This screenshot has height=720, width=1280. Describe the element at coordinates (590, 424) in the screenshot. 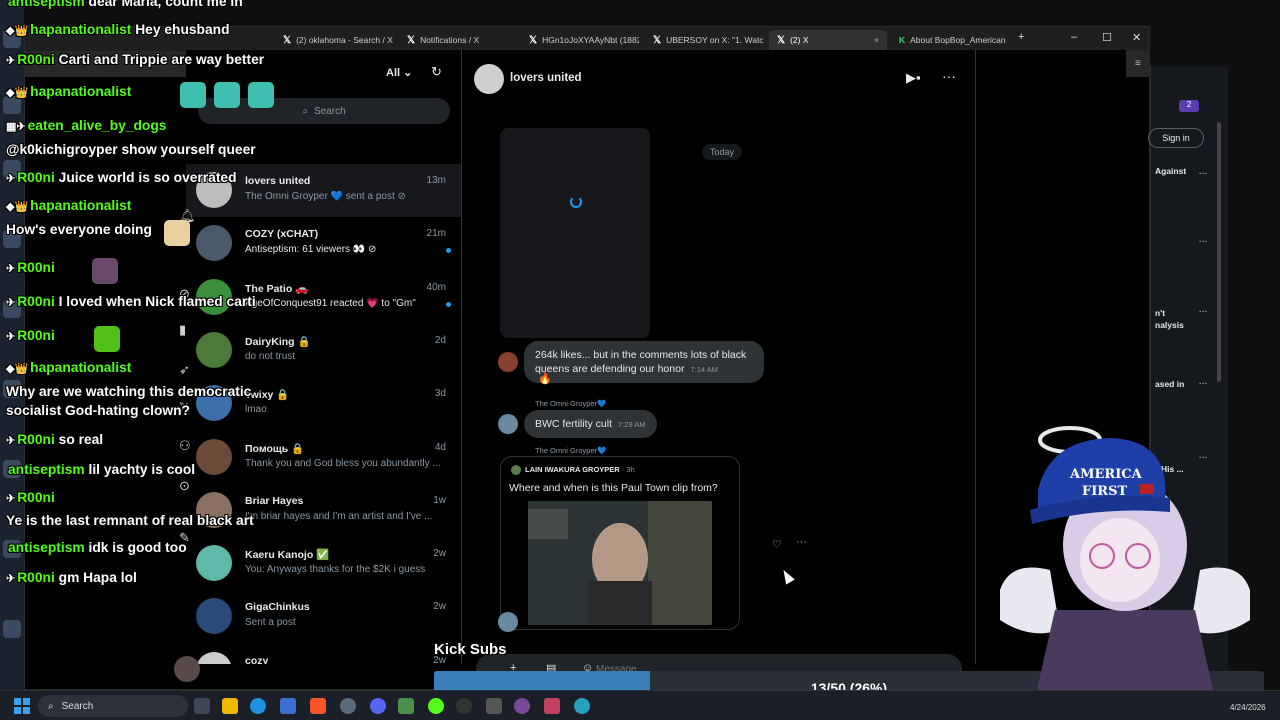

I see `message-bubble: BWC fertility cult 7:29 AM` at that location.